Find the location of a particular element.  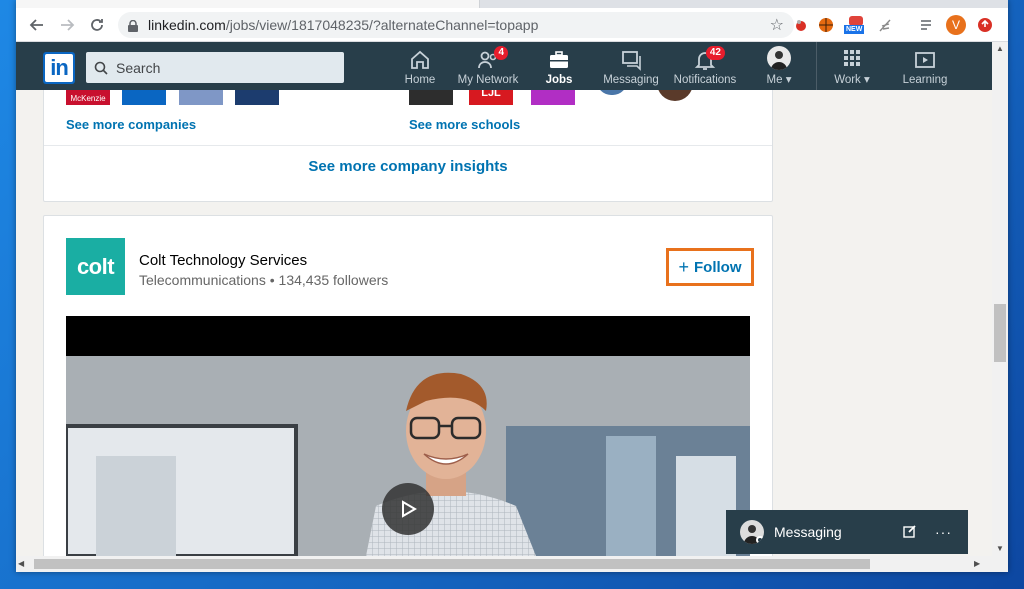

profile-avatar: V is located at coordinates (956, 25).